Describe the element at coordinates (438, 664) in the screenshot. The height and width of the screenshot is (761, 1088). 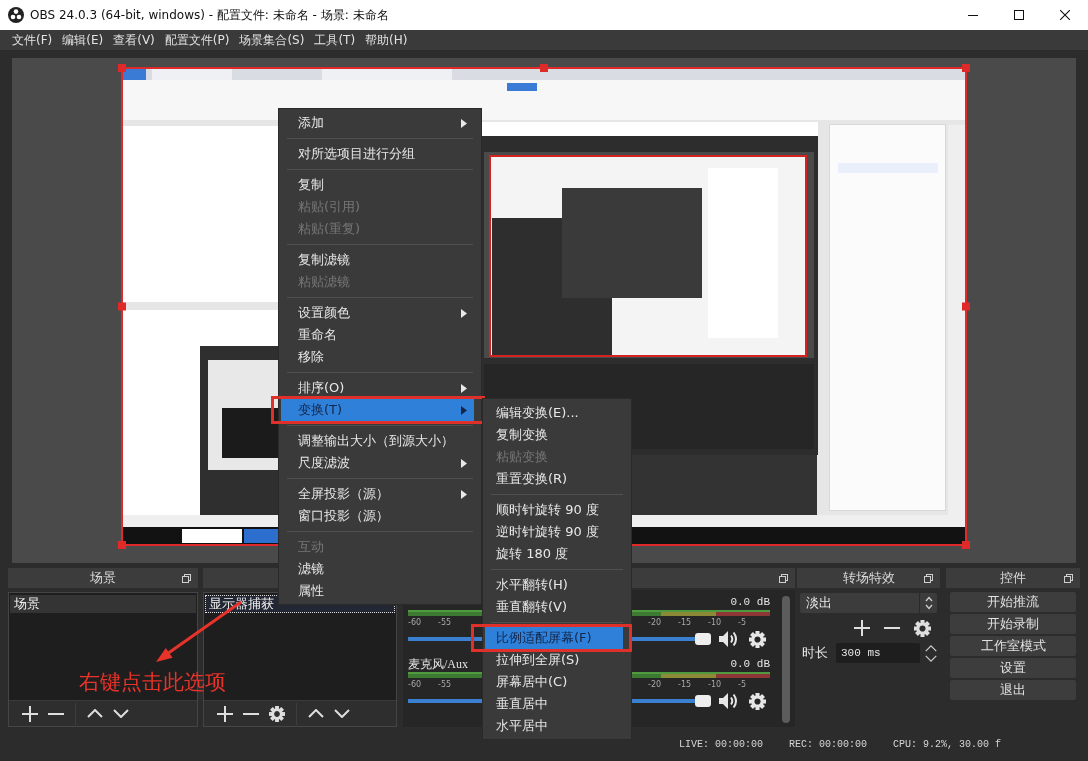
I see `track-name: 麦克风/Aux` at that location.